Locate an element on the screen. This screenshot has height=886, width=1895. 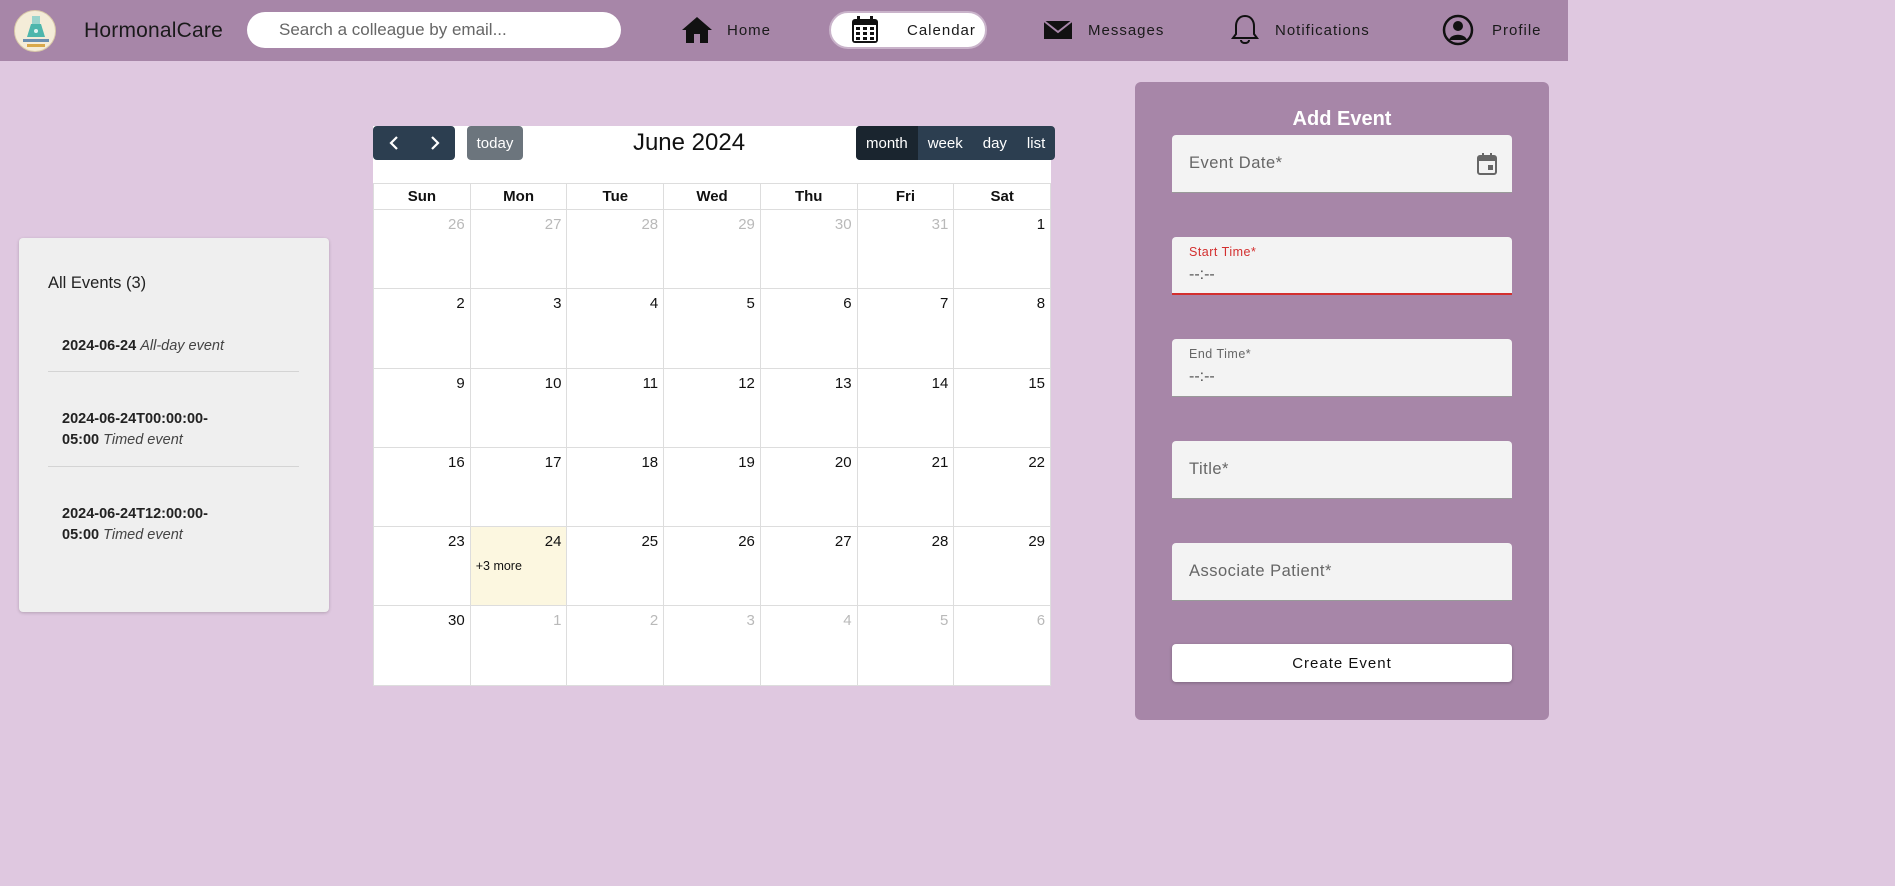
day-number: 16 is located at coordinates (456, 462).